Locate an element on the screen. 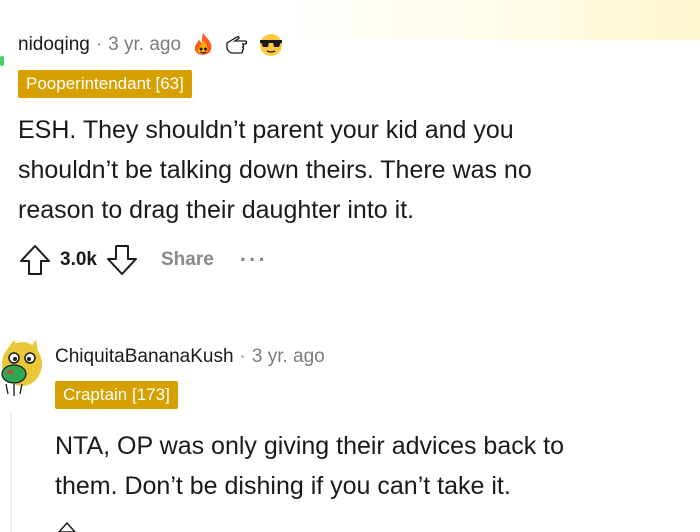 This screenshot has width=700, height=532. share-button: Share is located at coordinates (187, 260).